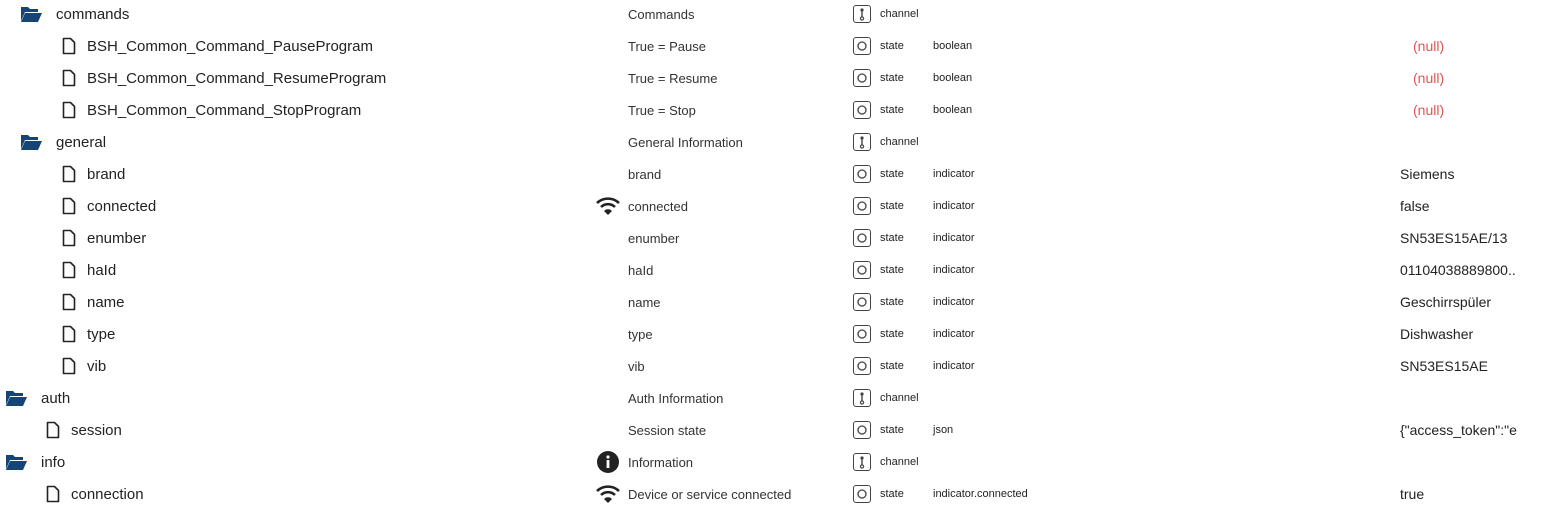  What do you see at coordinates (667, 430) in the screenshot?
I see `object-name: Session state` at bounding box center [667, 430].